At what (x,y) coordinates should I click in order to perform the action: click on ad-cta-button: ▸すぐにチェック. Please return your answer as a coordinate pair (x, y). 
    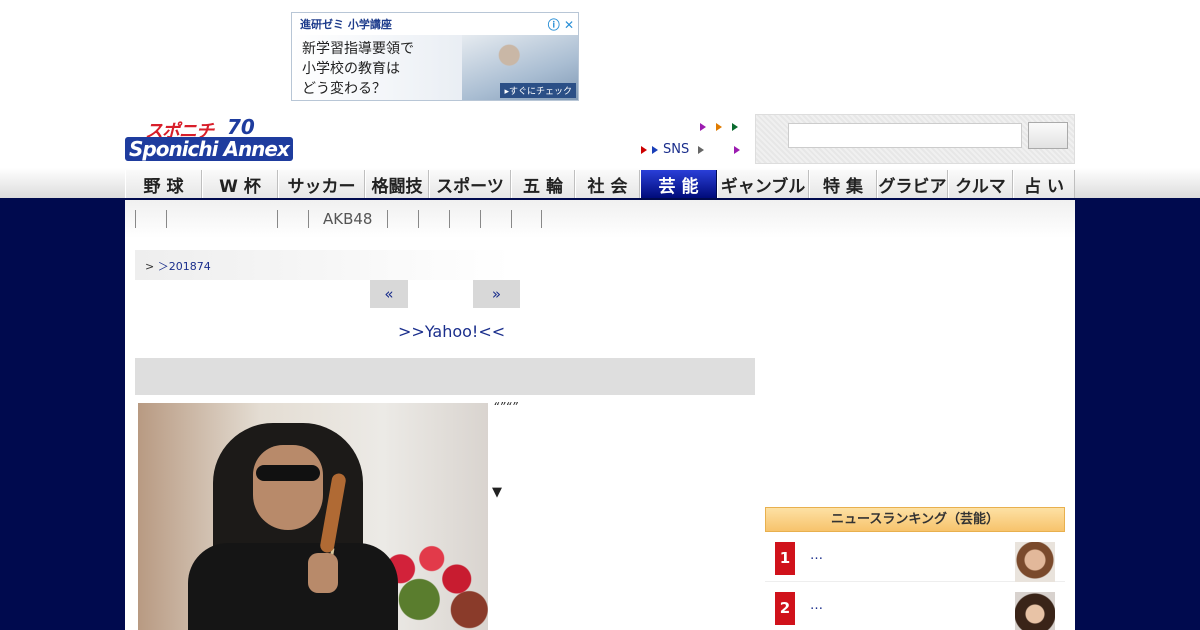
    Looking at the image, I should click on (538, 90).